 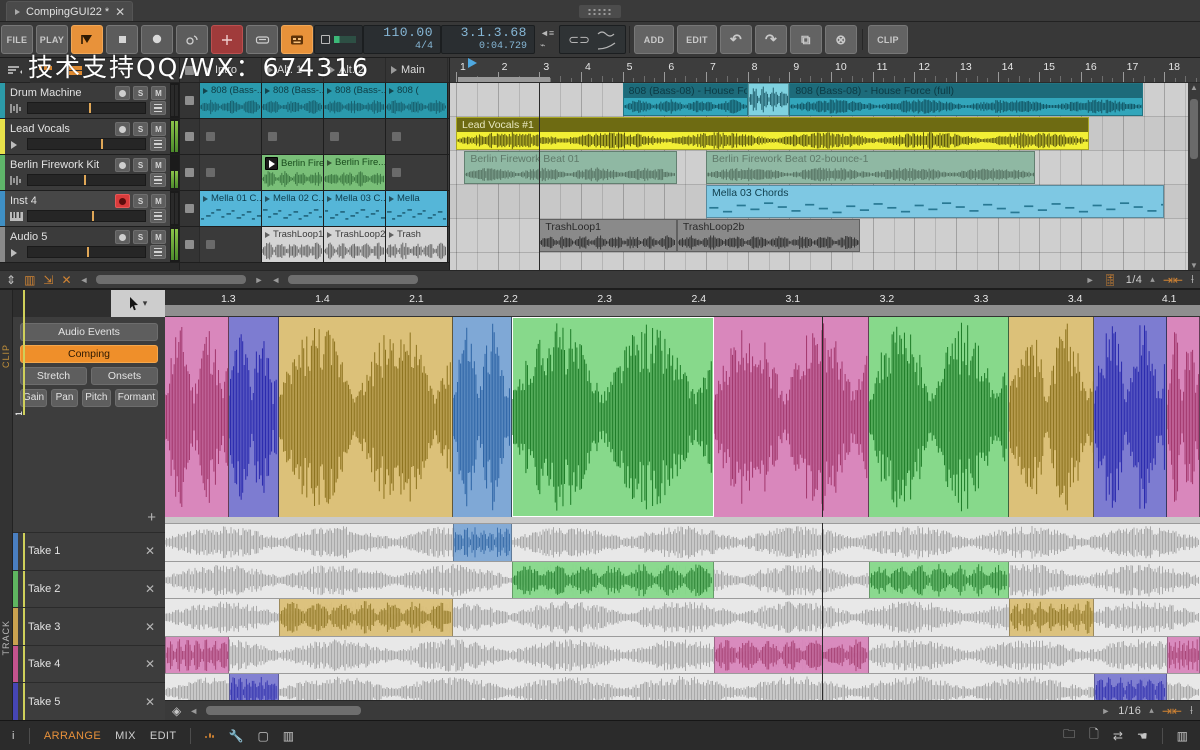 What do you see at coordinates (6, 356) in the screenshot?
I see `clip-scope-label: CLIP` at bounding box center [6, 356].